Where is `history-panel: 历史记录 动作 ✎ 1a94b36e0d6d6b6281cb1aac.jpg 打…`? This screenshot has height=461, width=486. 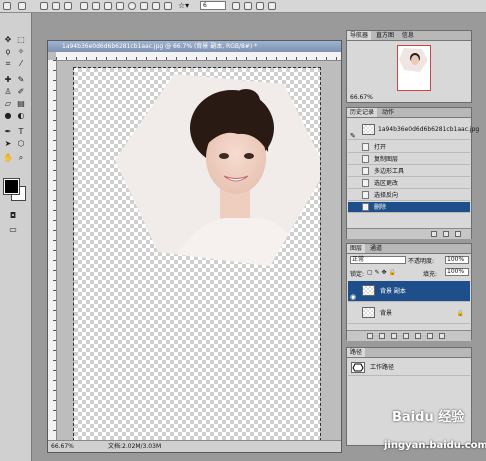
history-panel: 历史记录 动作 ✎ 1a94b36e0d6d6b6281cb1aac.jpg 打… is located at coordinates (412, 173).